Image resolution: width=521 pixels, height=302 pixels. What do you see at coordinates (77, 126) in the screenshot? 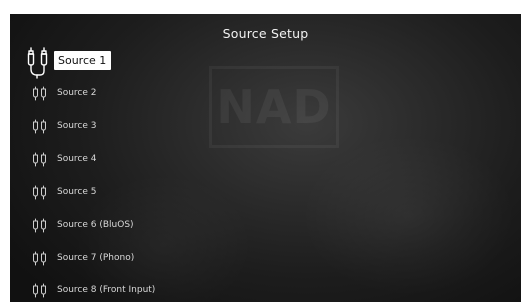
I see `source-item-label: Source 3` at bounding box center [77, 126].